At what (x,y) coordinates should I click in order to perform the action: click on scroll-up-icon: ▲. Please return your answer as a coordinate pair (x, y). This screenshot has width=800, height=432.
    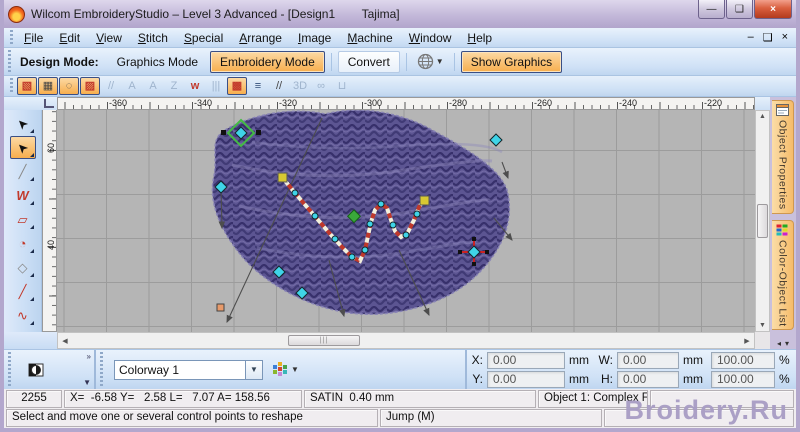
    Looking at the image, I should click on (762, 116).